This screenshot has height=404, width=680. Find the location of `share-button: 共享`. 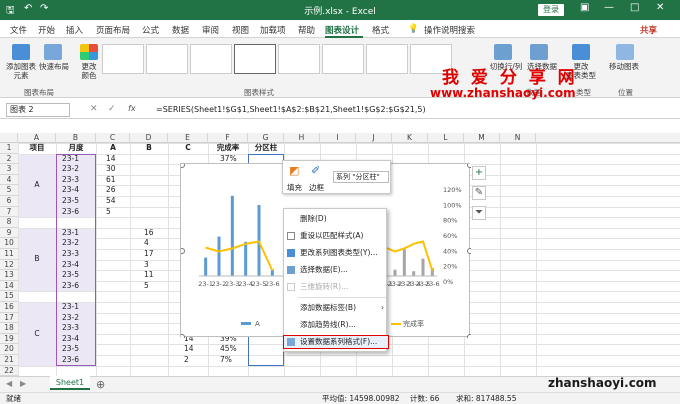

share-button: 共享 is located at coordinates (648, 30).